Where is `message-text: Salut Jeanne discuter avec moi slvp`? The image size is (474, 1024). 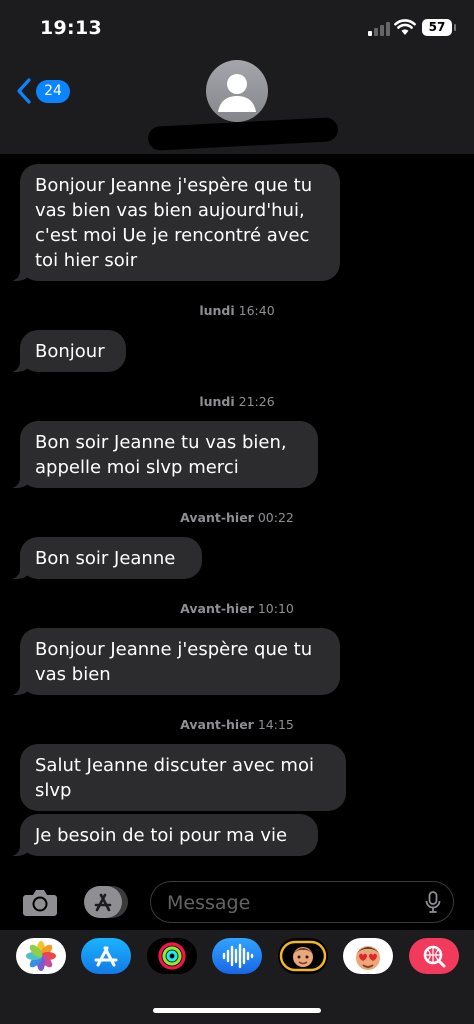 message-text: Salut Jeanne discuter avec moi slvp is located at coordinates (174, 778).